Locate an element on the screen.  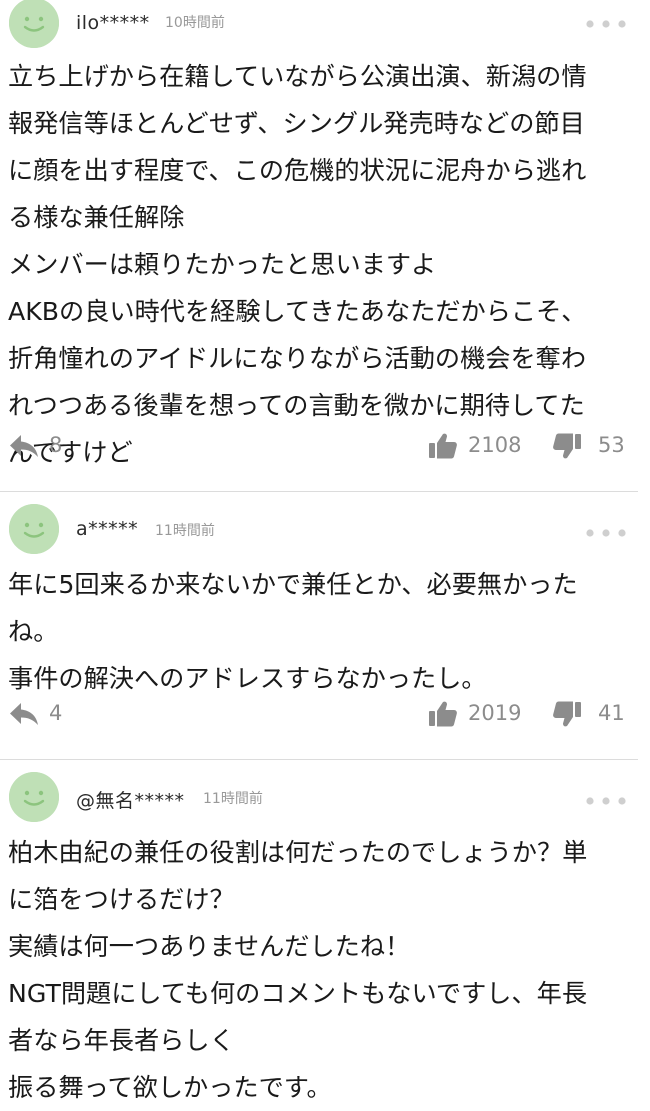
comment-author: a***** is located at coordinates (107, 529).